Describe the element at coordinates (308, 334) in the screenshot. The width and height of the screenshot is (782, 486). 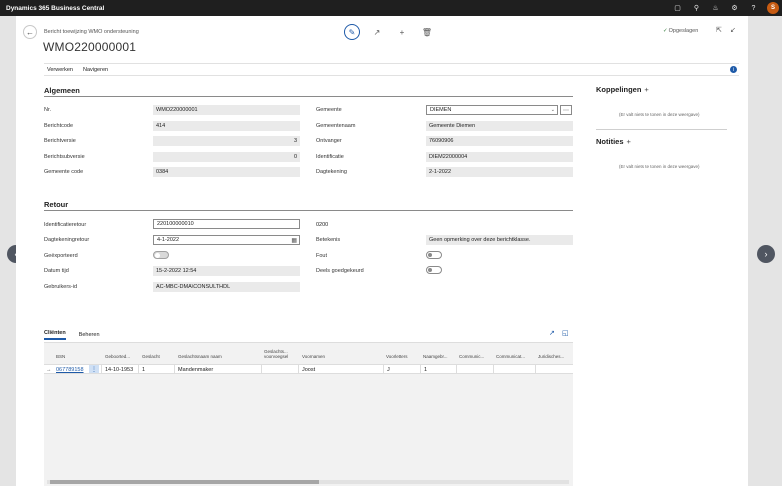
I see `clienten-tabs: Cliënten Beheren` at that location.